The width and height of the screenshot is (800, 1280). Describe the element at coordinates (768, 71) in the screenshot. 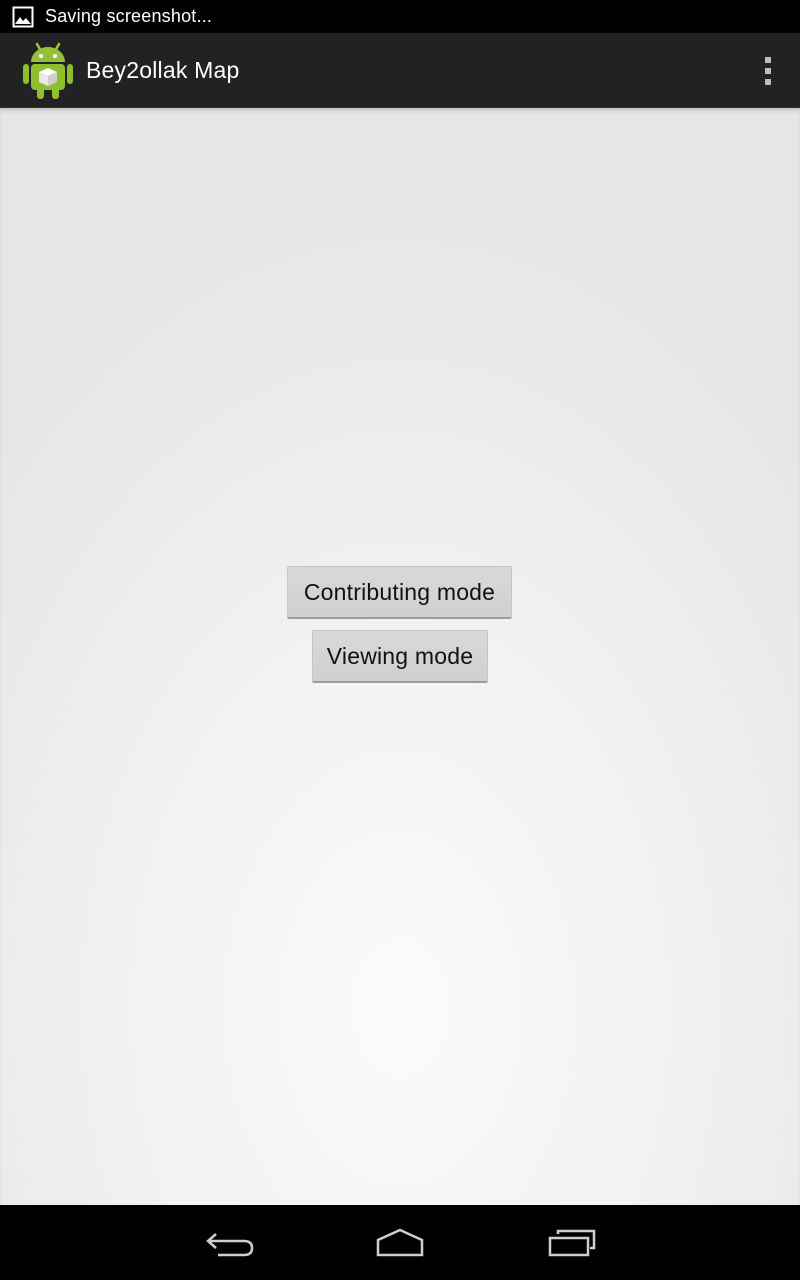

I see `overflow-menu-icon` at that location.